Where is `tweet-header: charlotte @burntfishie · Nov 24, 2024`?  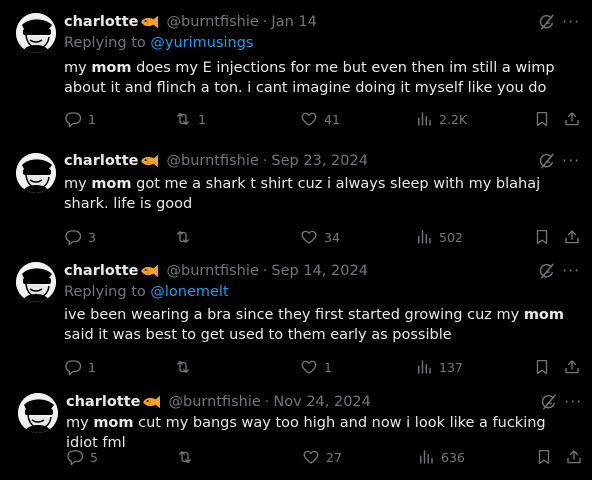
tweet-header: charlotte @burntfishie · Nov 24, 2024 is located at coordinates (218, 402).